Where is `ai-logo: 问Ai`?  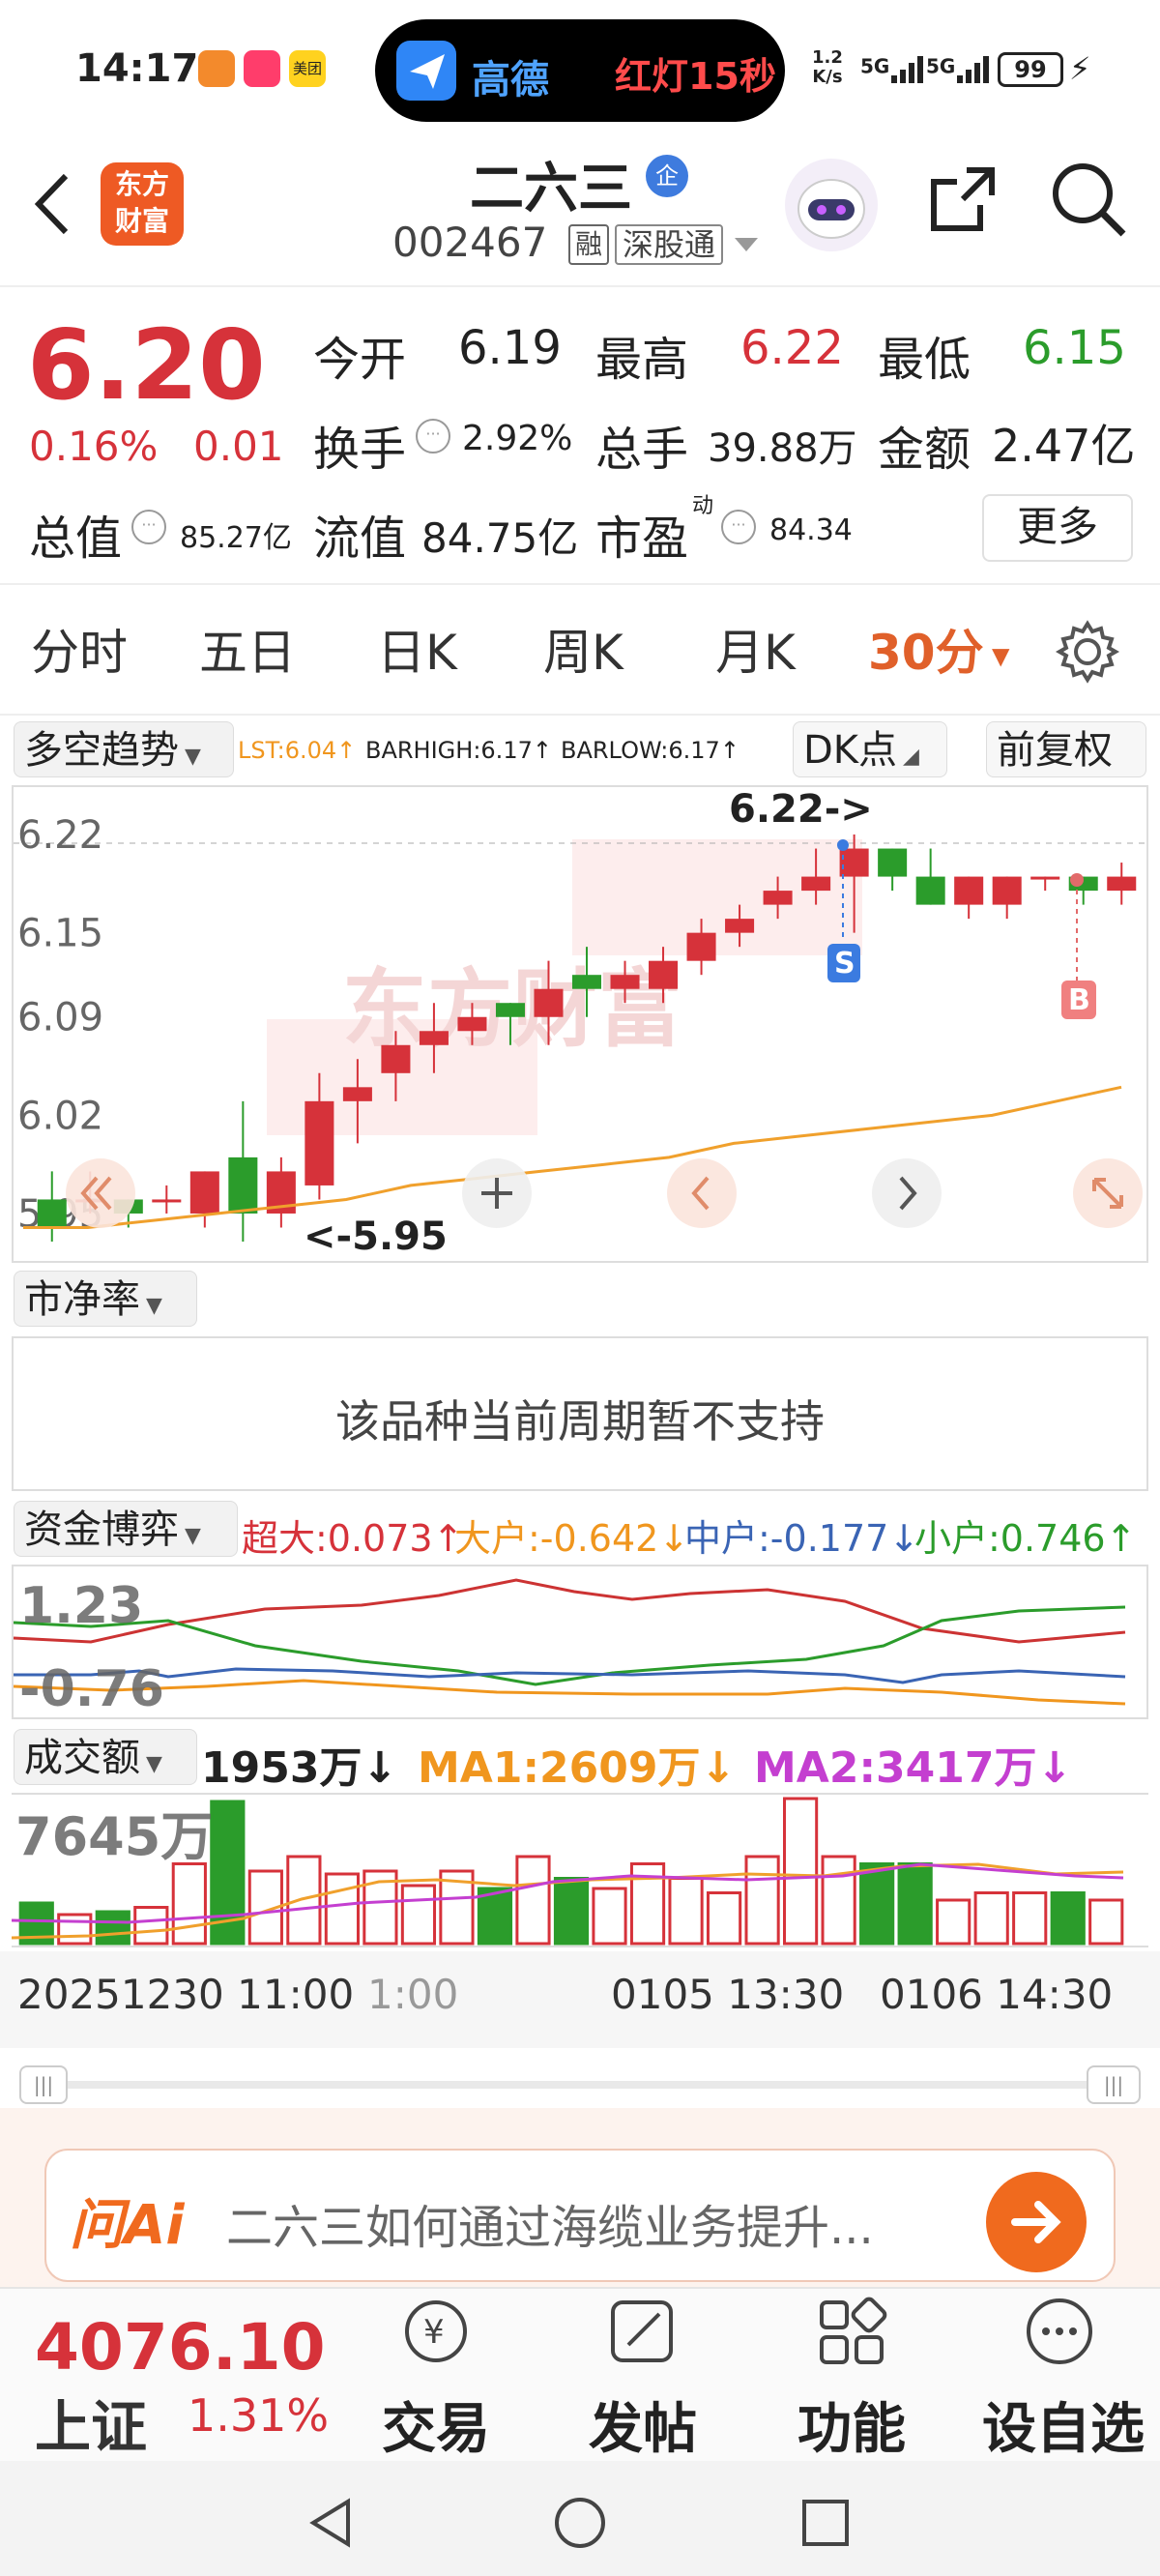 ai-logo: 问Ai is located at coordinates (127, 2225).